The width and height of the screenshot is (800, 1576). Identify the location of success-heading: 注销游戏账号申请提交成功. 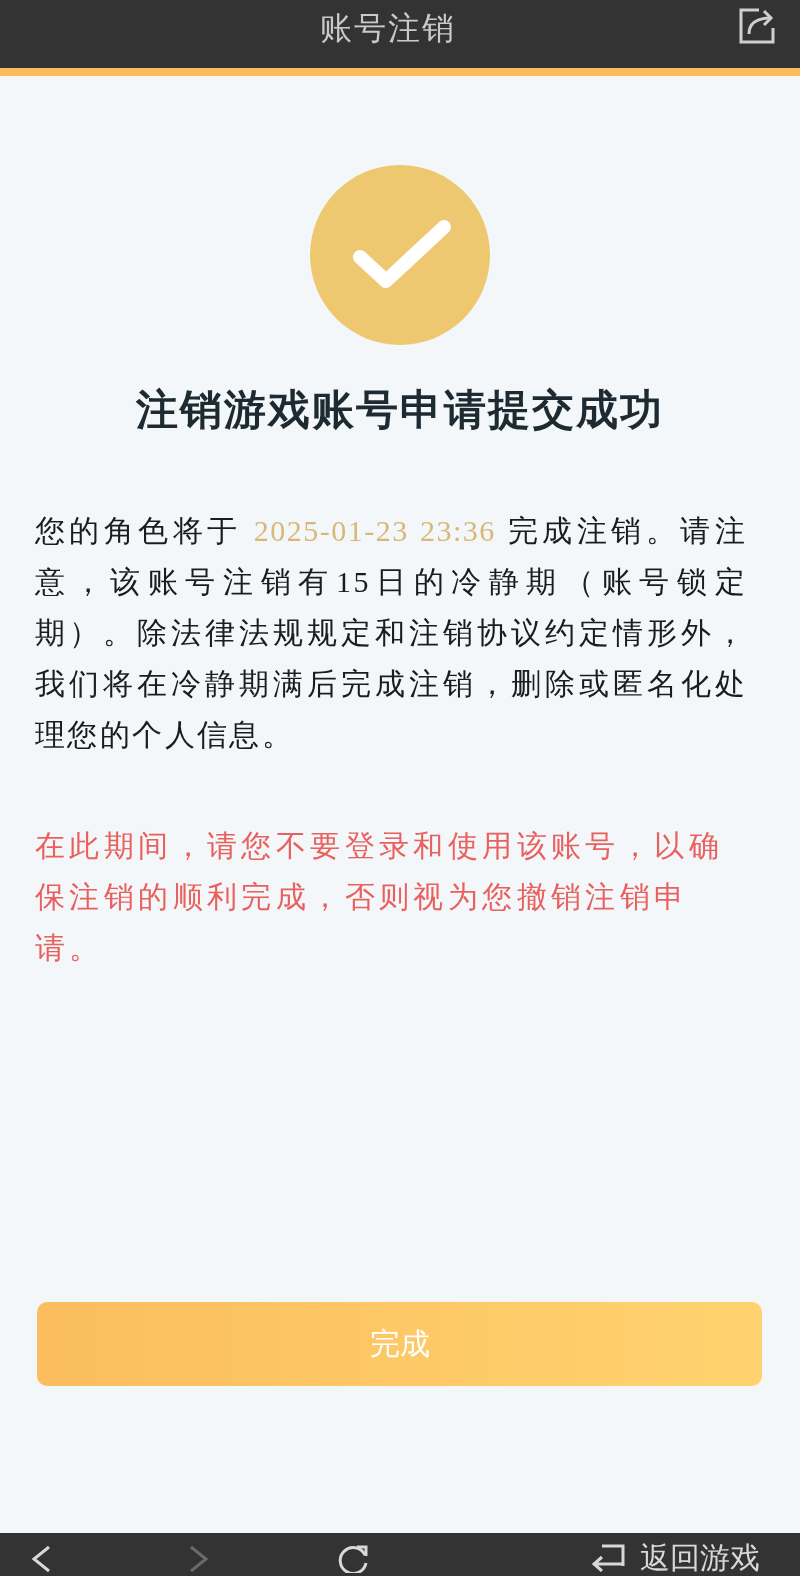
(400, 410).